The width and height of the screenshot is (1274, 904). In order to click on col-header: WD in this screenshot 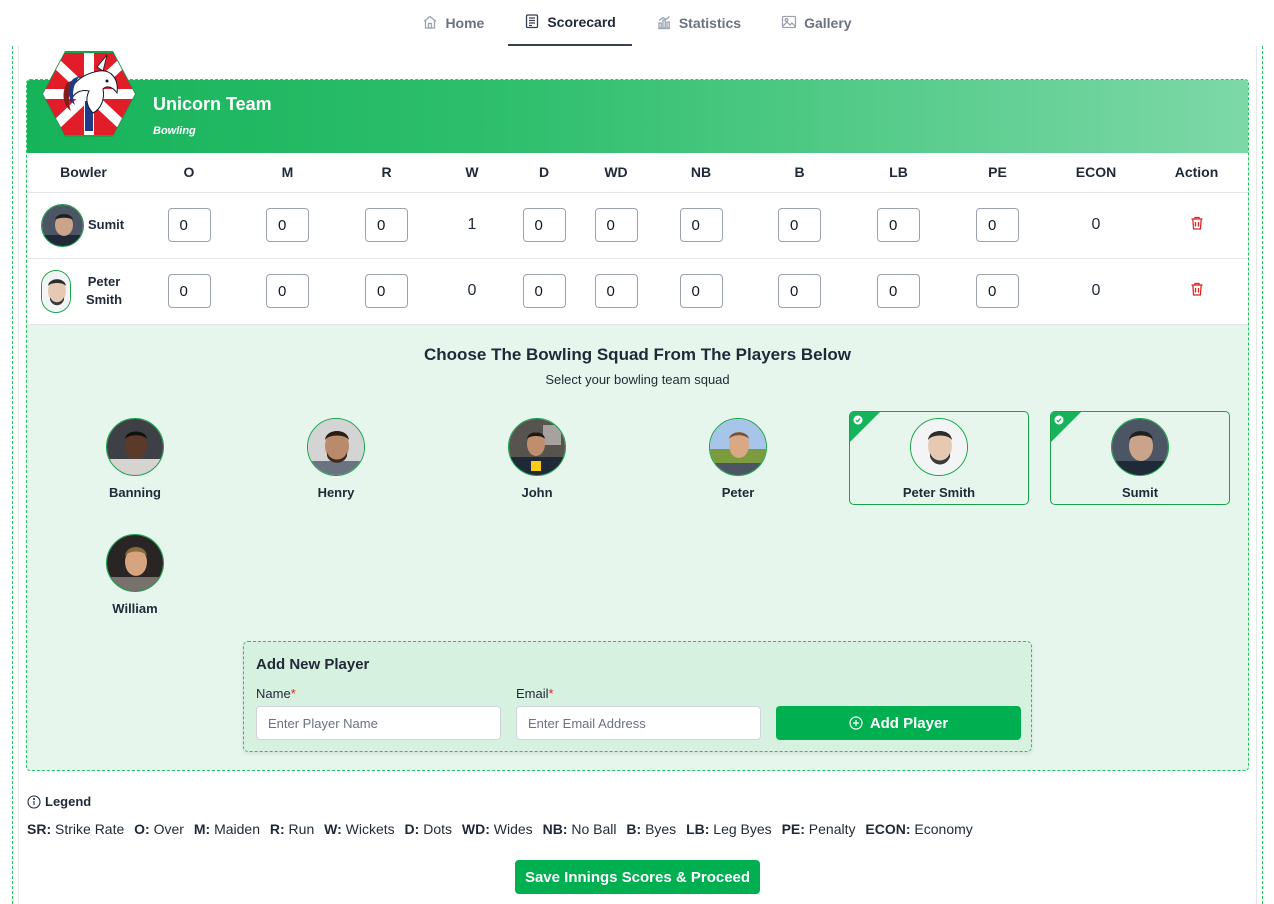, I will do `click(616, 173)`.